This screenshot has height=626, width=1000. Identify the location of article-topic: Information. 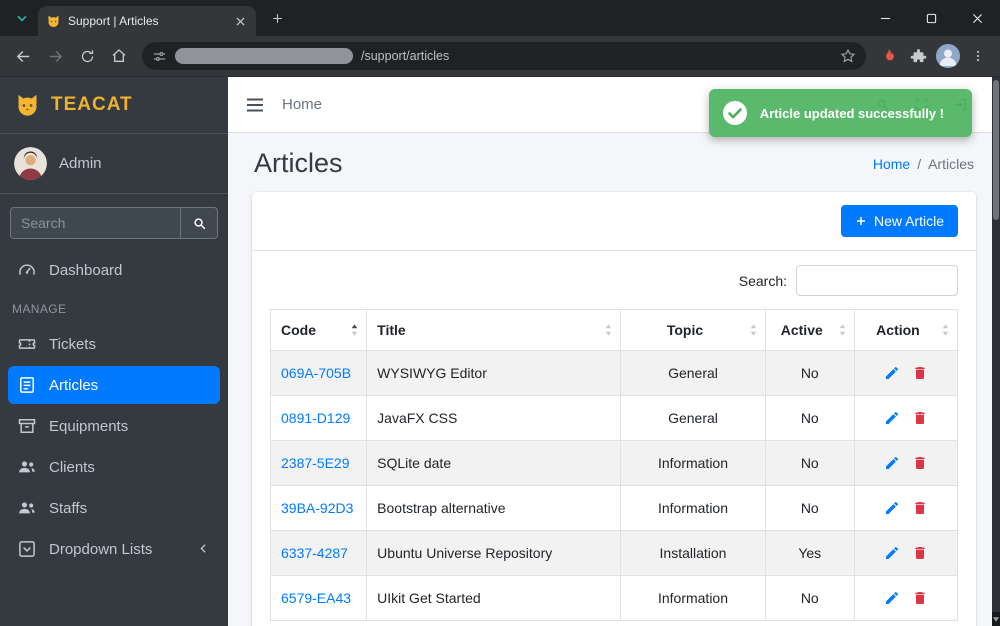
(693, 463).